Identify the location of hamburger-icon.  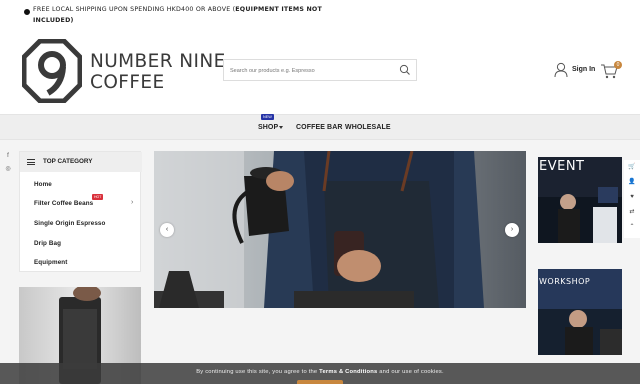
(31, 162).